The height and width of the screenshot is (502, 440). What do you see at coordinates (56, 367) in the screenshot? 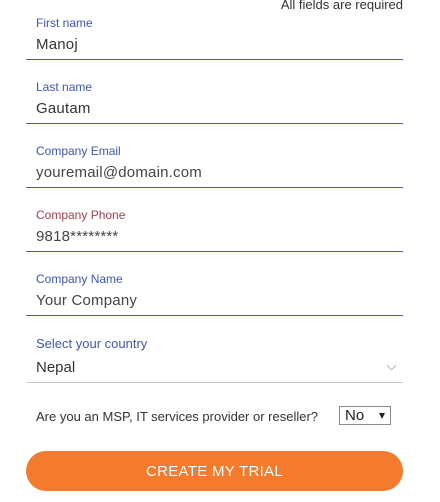
I see `country-selected-value: Nepal` at bounding box center [56, 367].